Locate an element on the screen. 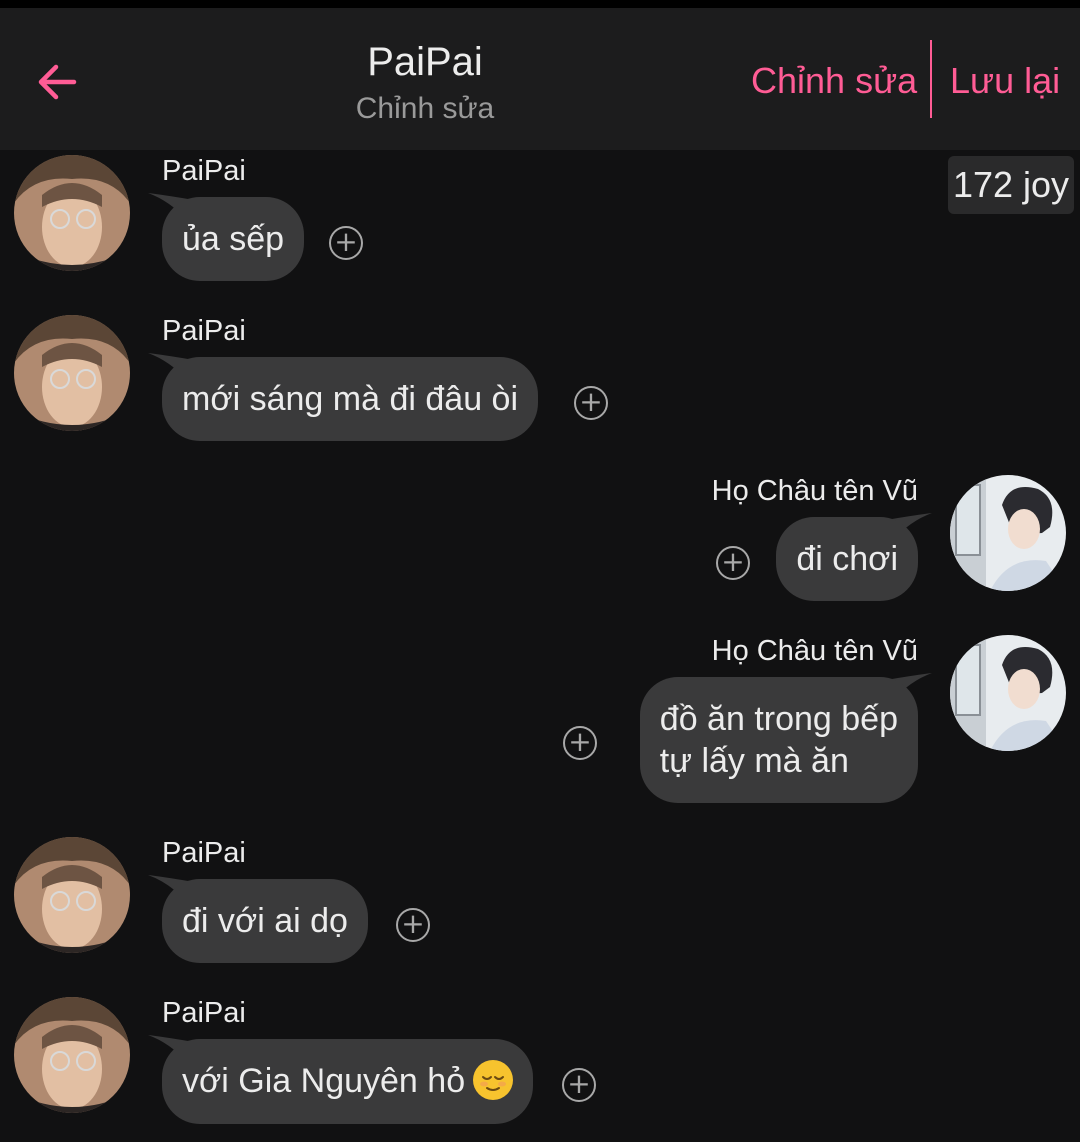 The width and height of the screenshot is (1080, 1142). message-bubble: với Gia Nguyên hỏ is located at coordinates (348, 1082).